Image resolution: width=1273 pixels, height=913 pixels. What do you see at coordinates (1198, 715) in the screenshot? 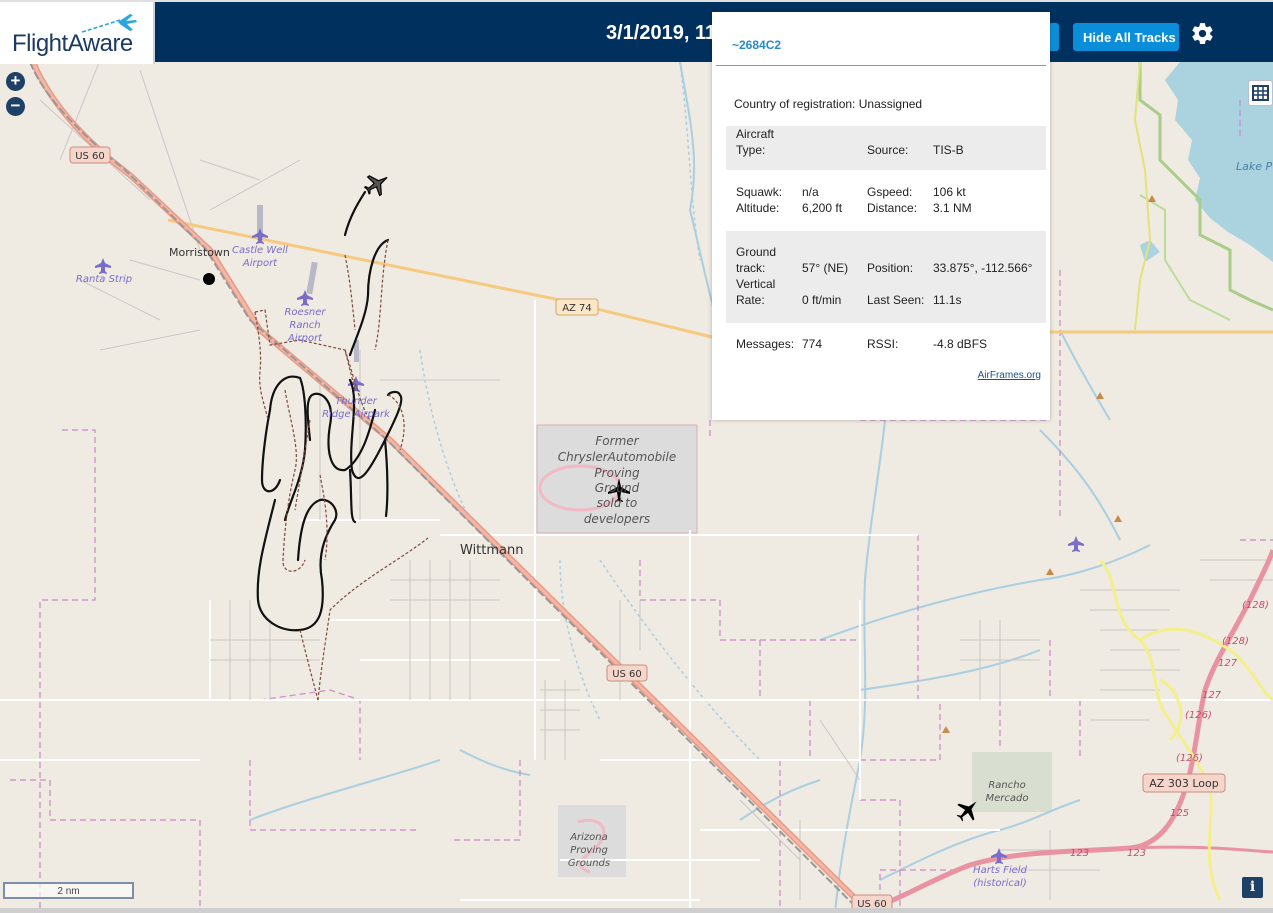
I see `label-r126a: (126)` at bounding box center [1198, 715].